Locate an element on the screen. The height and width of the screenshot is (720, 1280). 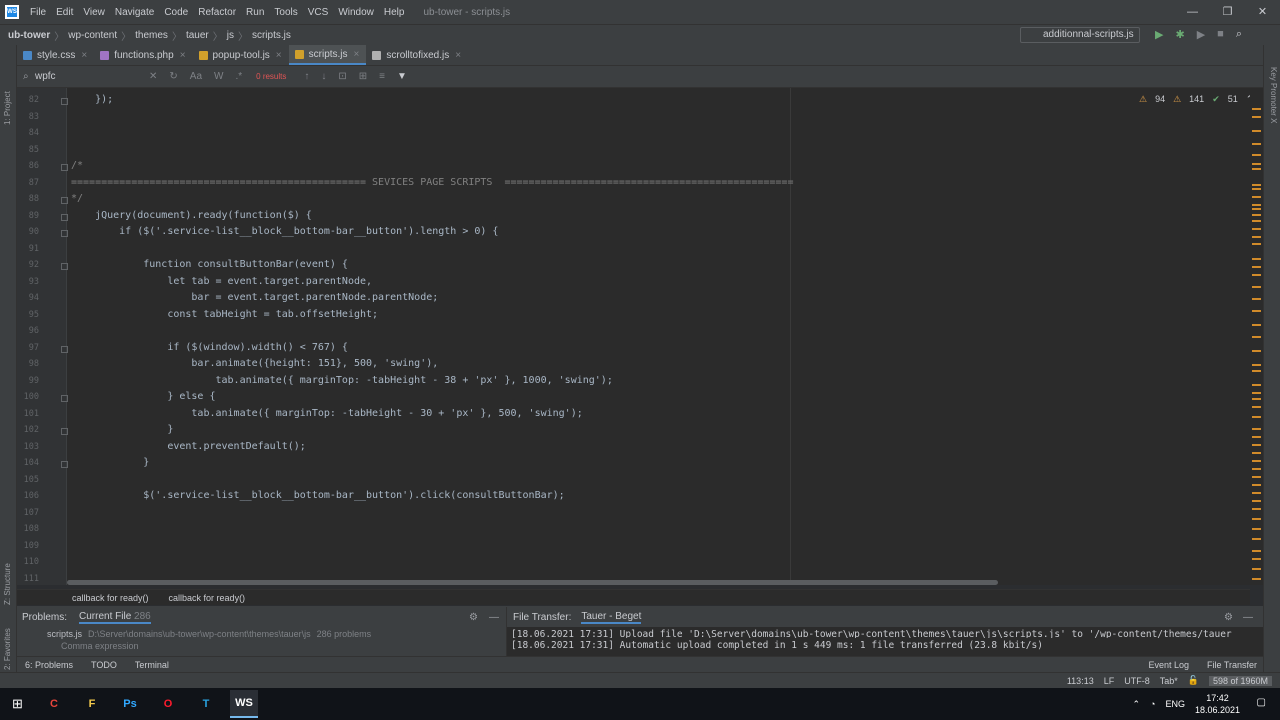
add-selection-icon: ⊞ is located at coordinates (363, 76).